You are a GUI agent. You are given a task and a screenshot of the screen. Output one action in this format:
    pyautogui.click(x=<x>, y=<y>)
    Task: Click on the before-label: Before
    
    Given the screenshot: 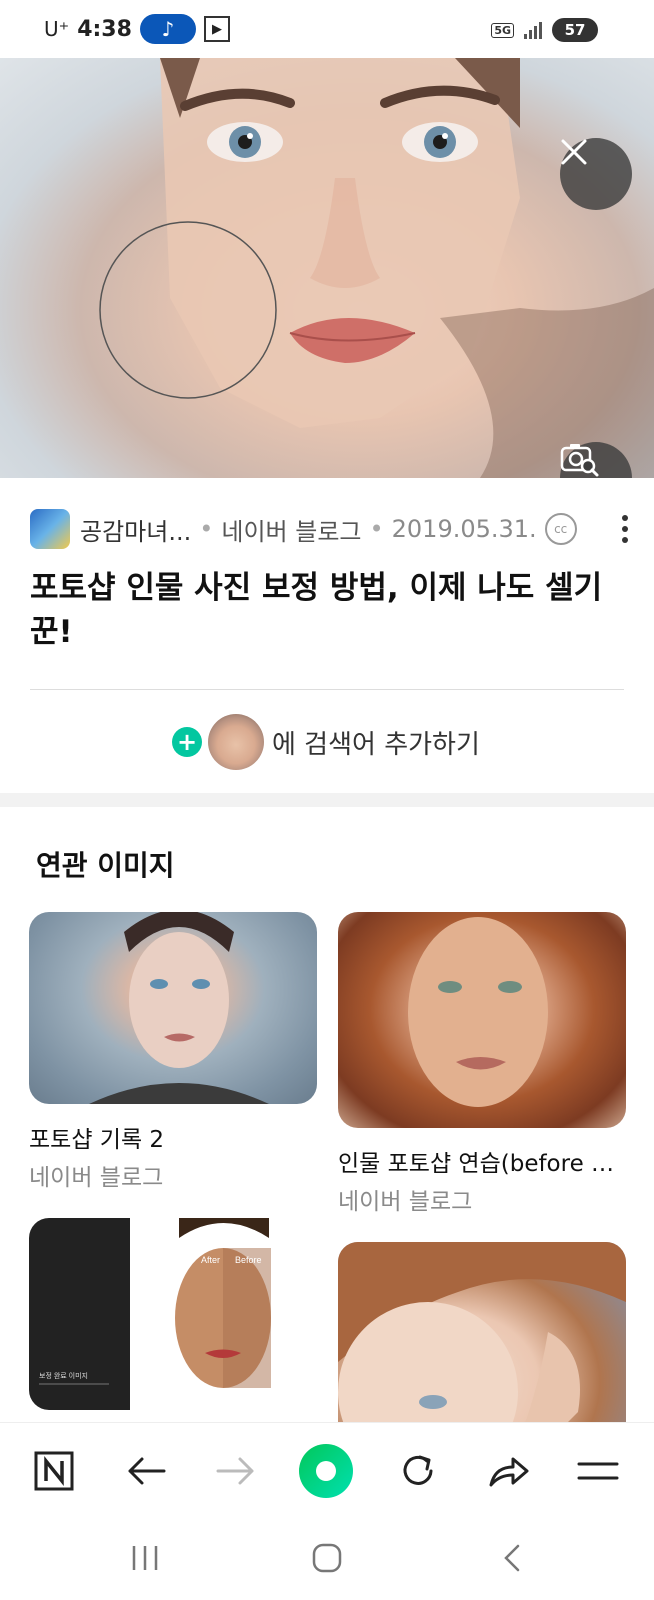 What is the action you would take?
    pyautogui.click(x=248, y=1260)
    